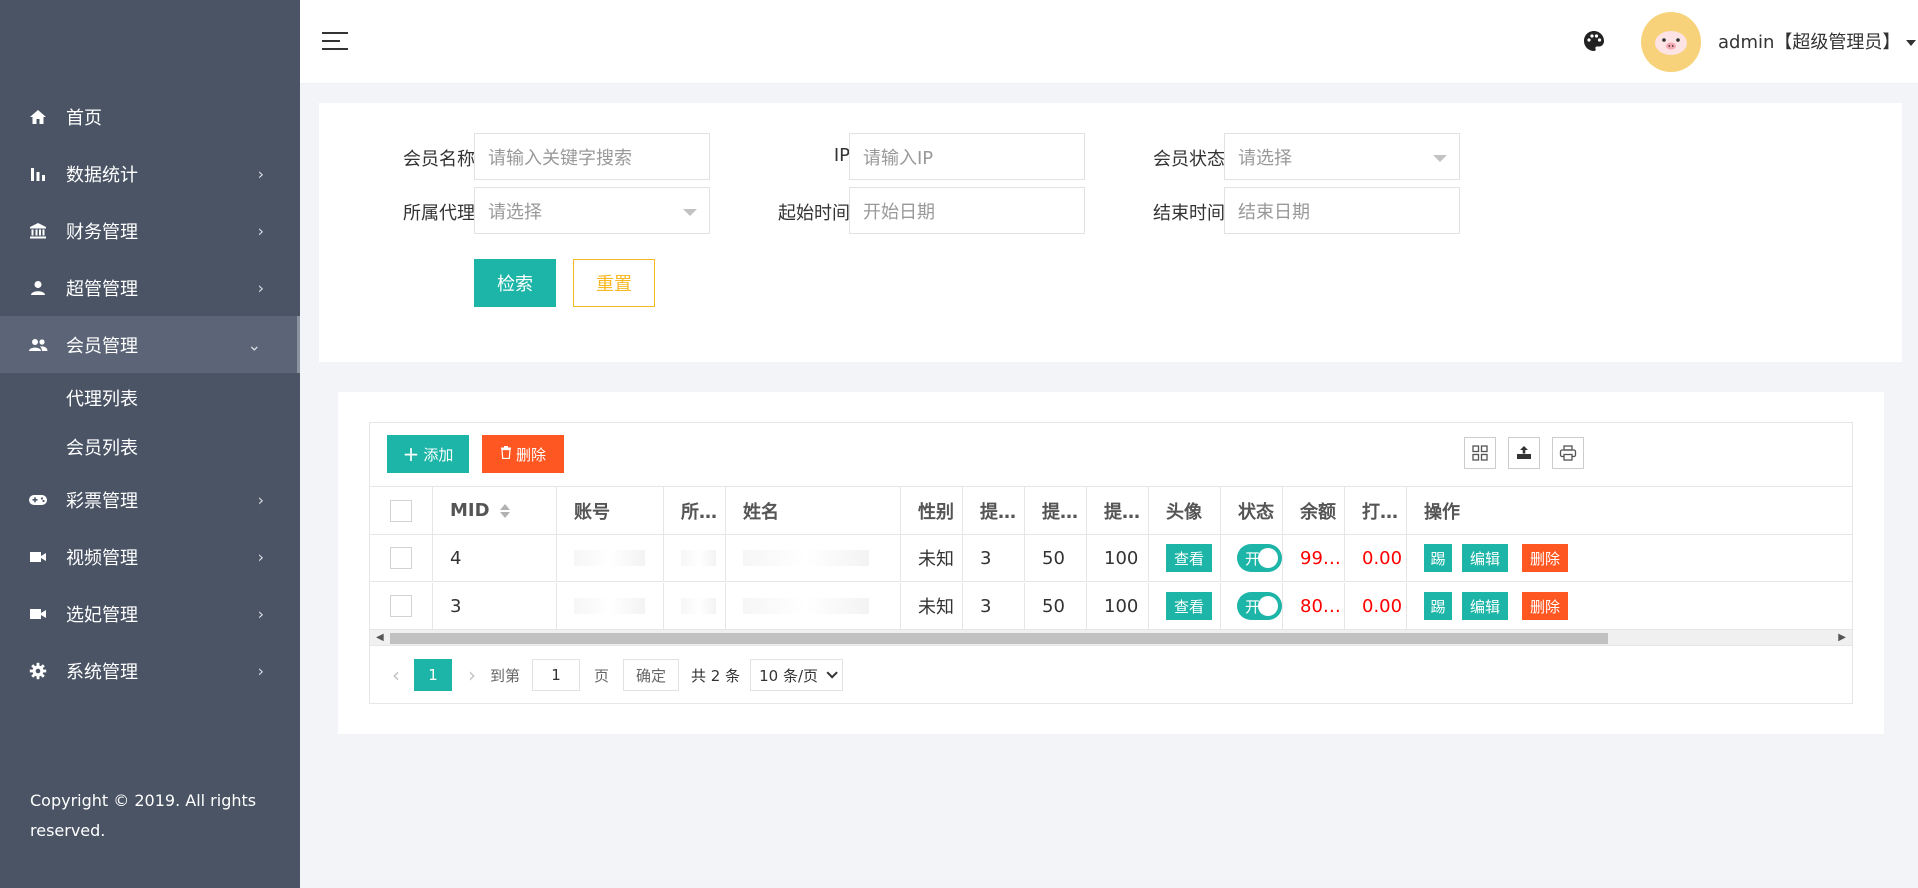  Describe the element at coordinates (592, 156) in the screenshot. I see `member-name-input: 请输入关键字搜索` at that location.